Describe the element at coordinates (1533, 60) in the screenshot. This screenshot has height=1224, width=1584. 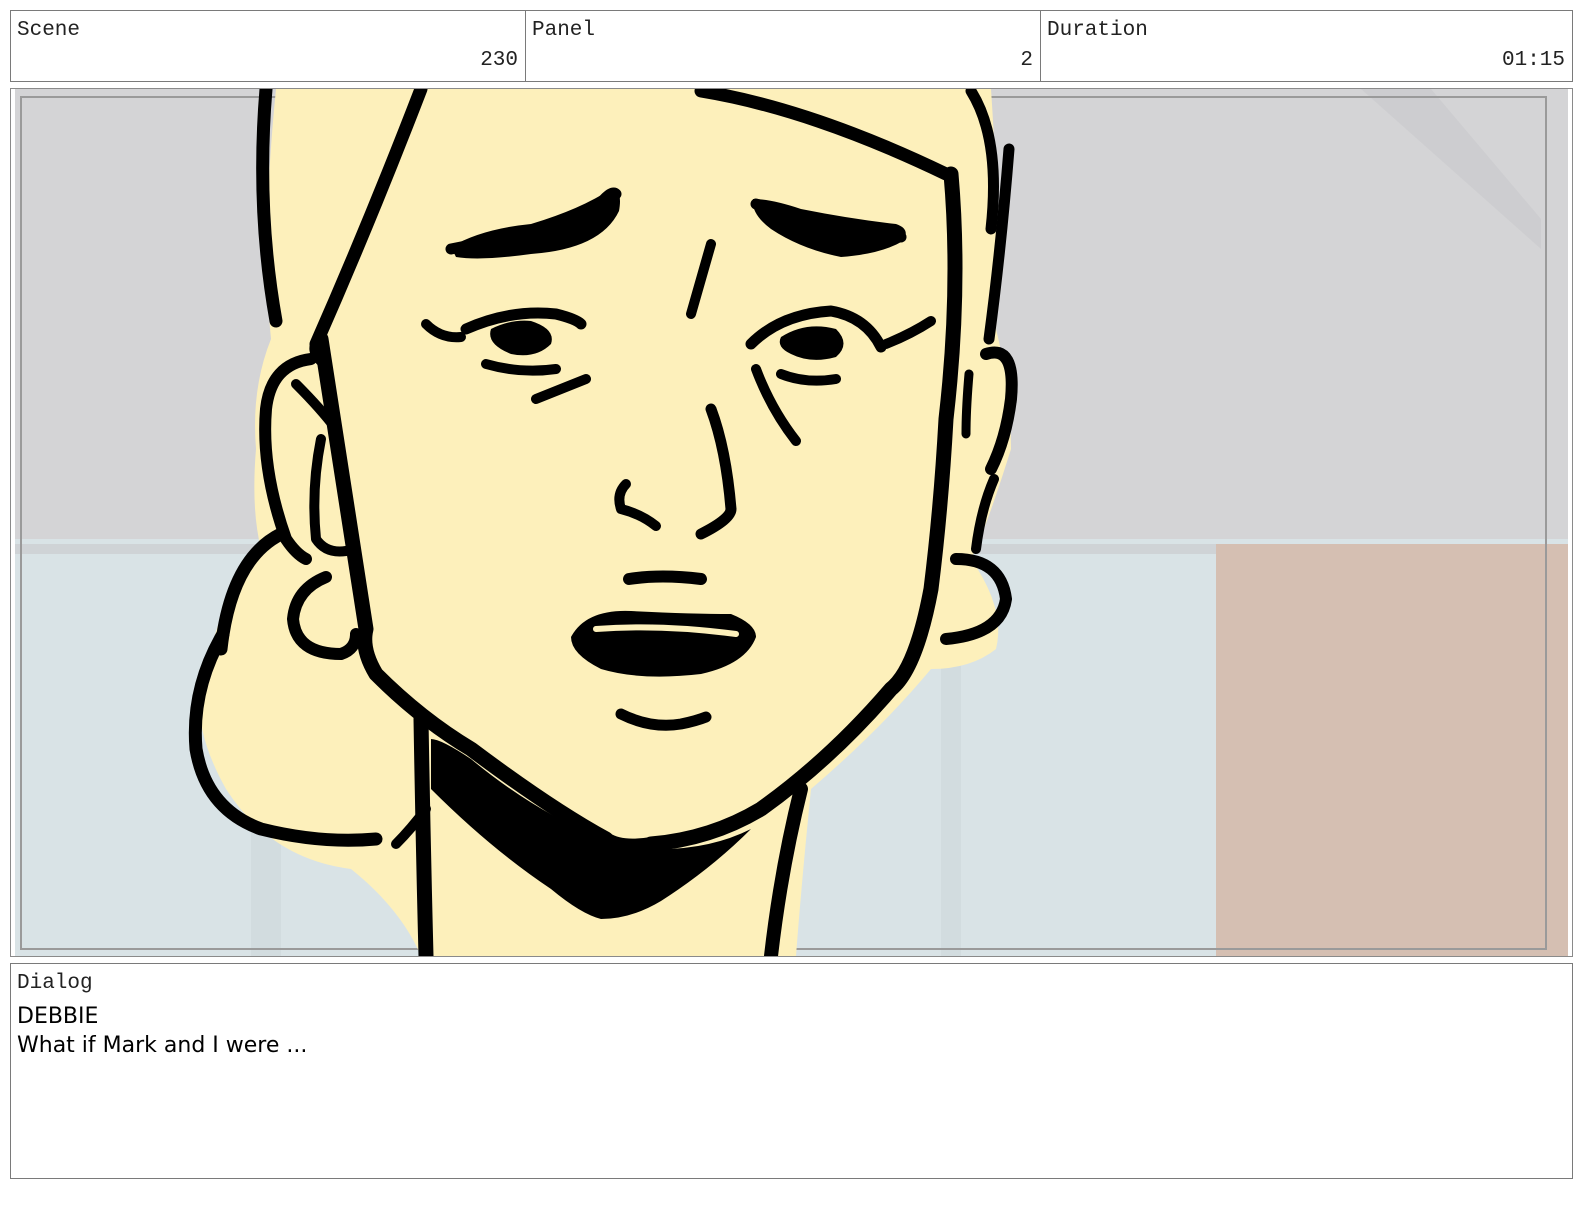
I see `duration-value: 01:15` at that location.